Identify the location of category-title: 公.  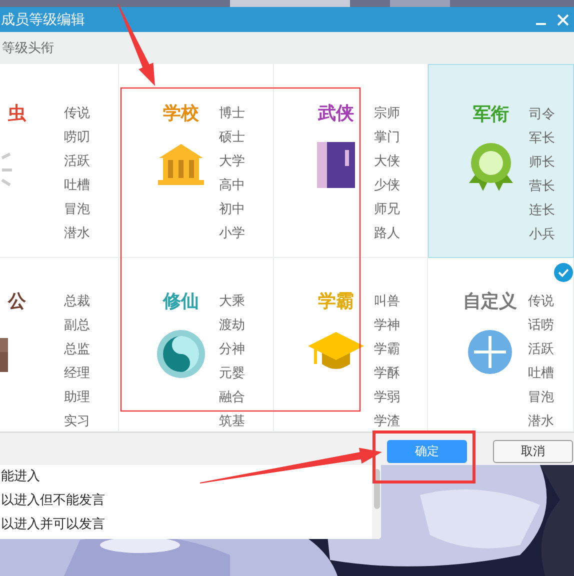
(16, 302).